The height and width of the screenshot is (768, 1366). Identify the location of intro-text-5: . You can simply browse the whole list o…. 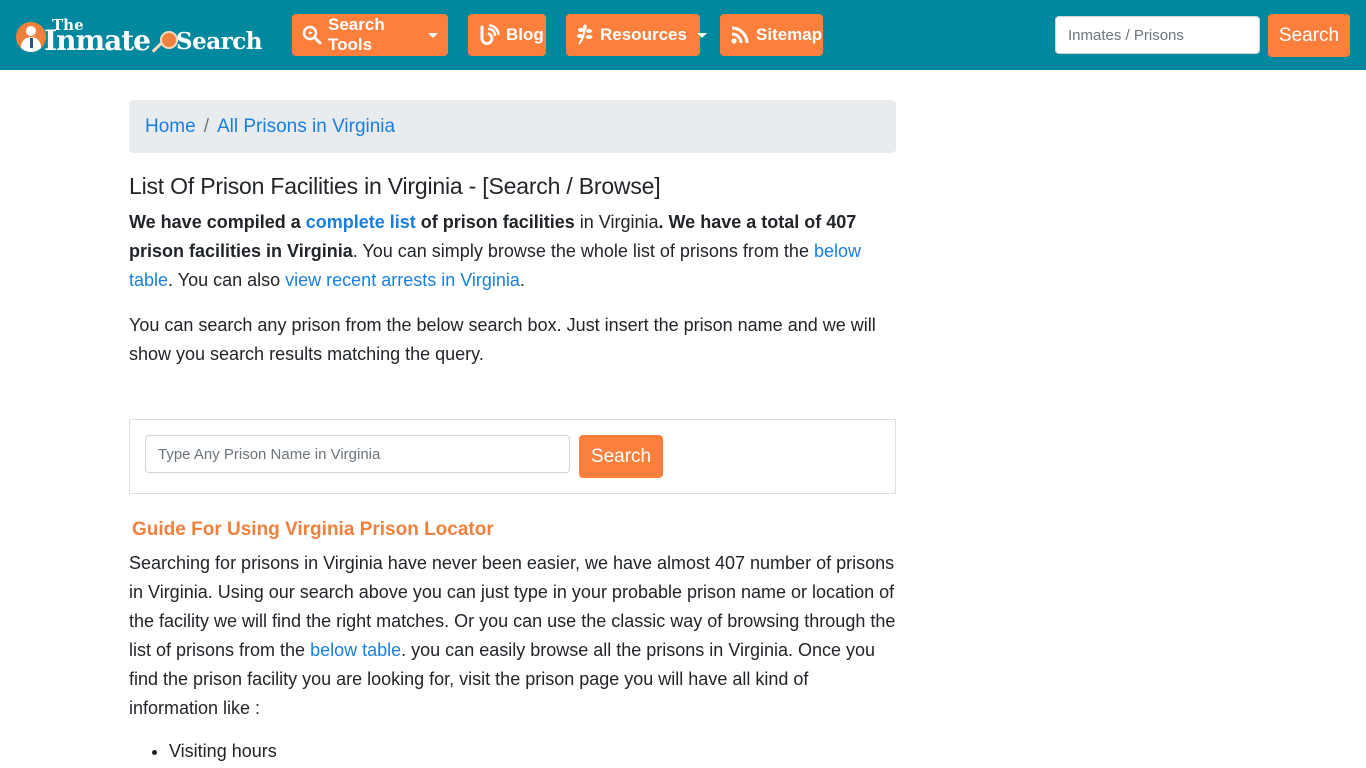
(583, 251).